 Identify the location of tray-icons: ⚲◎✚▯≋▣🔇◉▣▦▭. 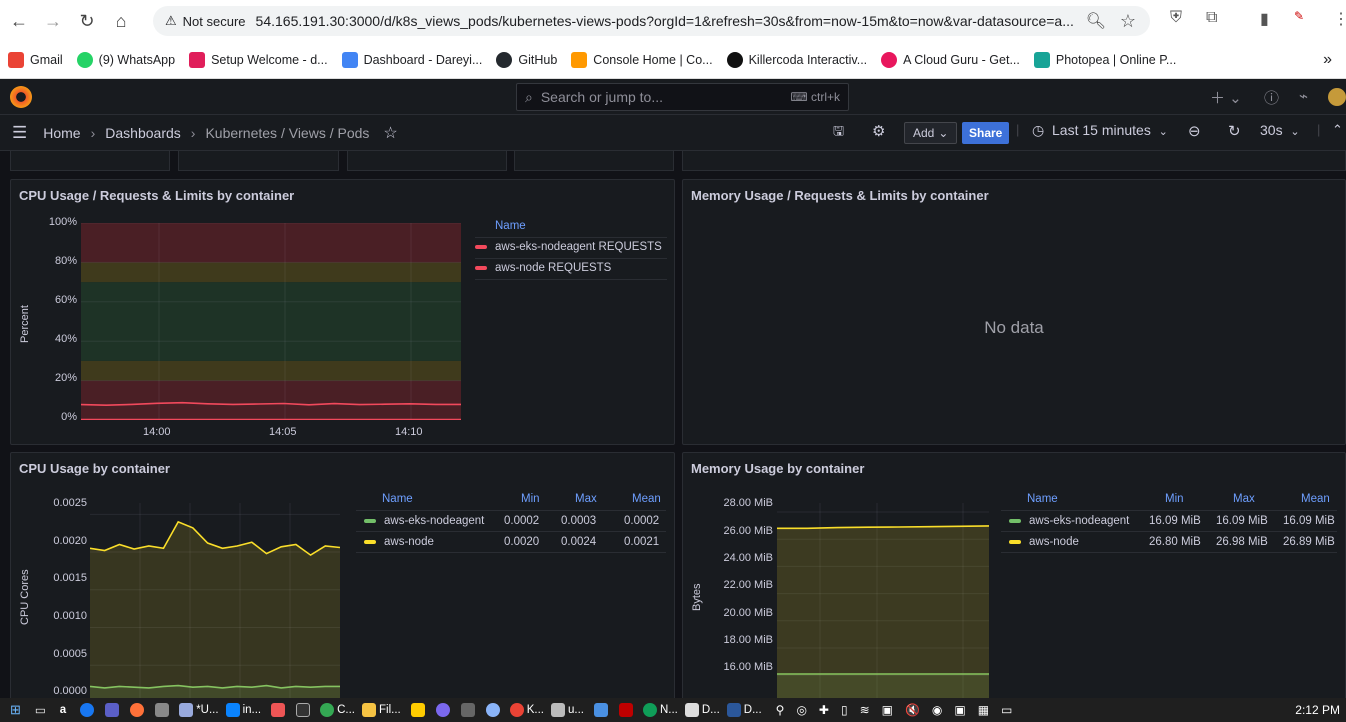
(900, 710).